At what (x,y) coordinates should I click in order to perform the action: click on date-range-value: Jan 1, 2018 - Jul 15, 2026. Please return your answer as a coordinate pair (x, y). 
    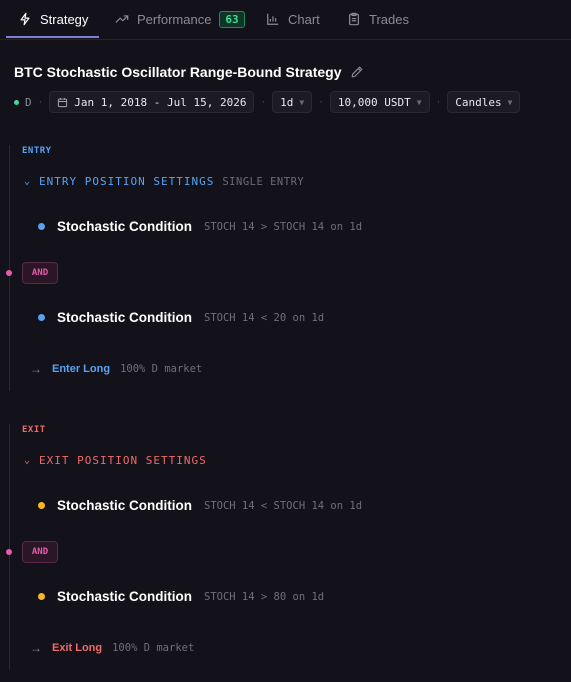
    Looking at the image, I should click on (160, 102).